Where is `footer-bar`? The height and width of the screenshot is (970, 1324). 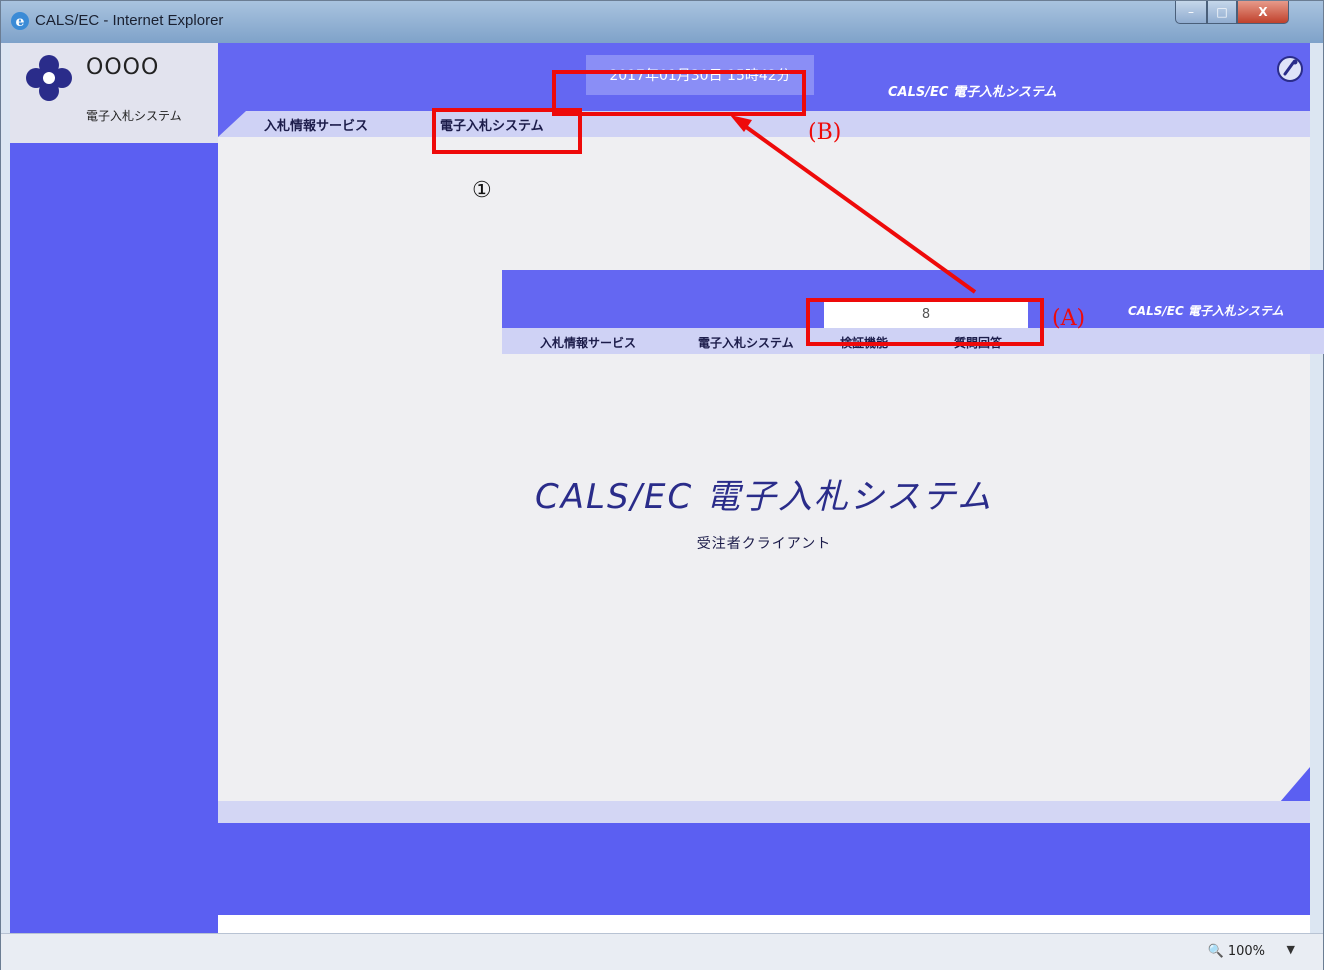 footer-bar is located at coordinates (764, 812).